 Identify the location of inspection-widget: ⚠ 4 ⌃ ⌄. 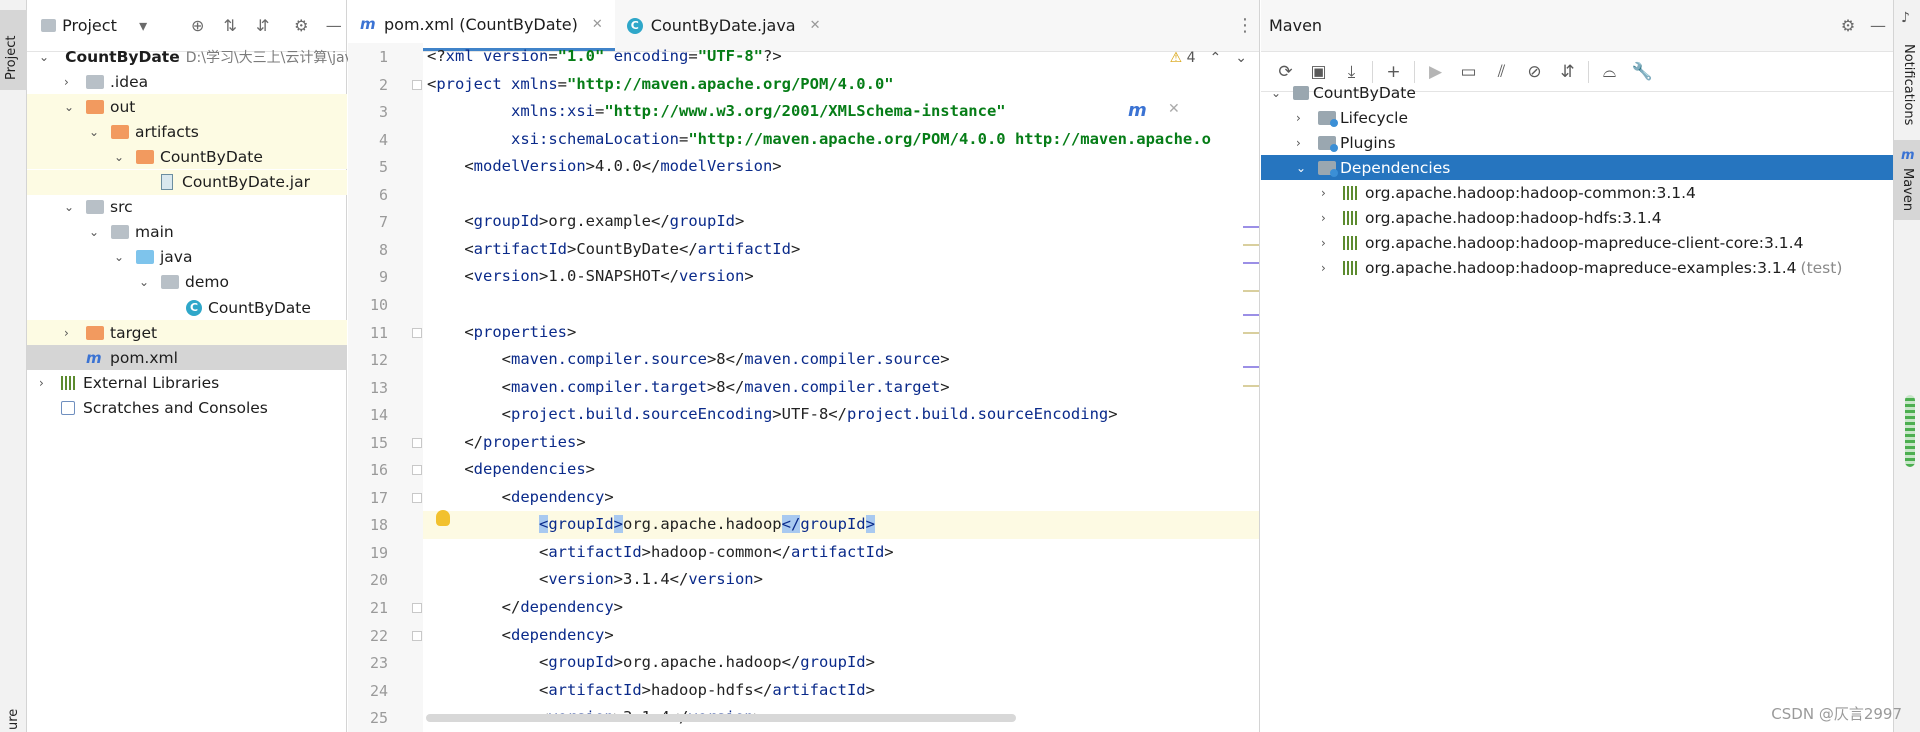
(1208, 58).